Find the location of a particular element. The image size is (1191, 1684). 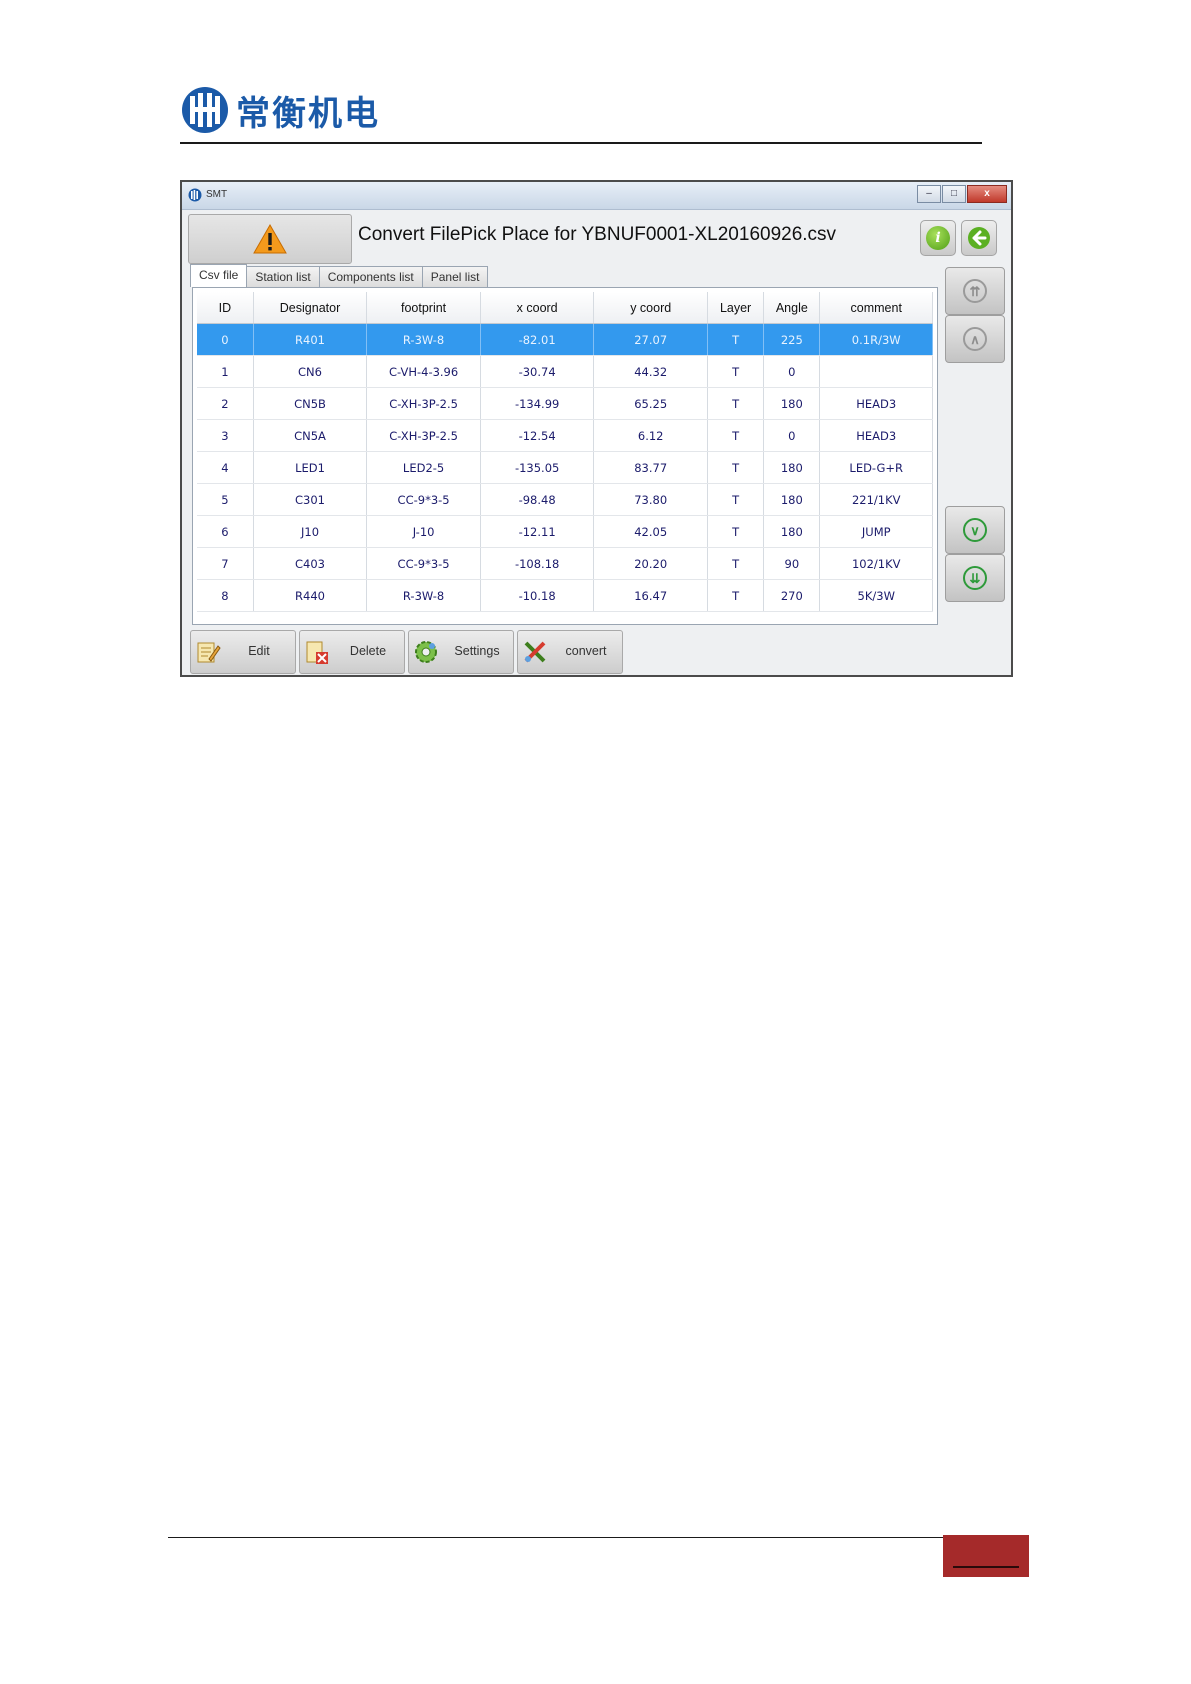

tab-csv-file: Csv file is located at coordinates (219, 275).